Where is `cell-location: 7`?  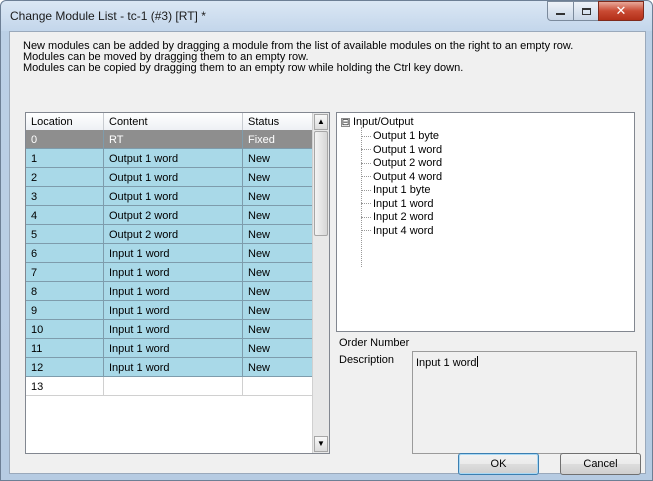
cell-location: 7 is located at coordinates (65, 272).